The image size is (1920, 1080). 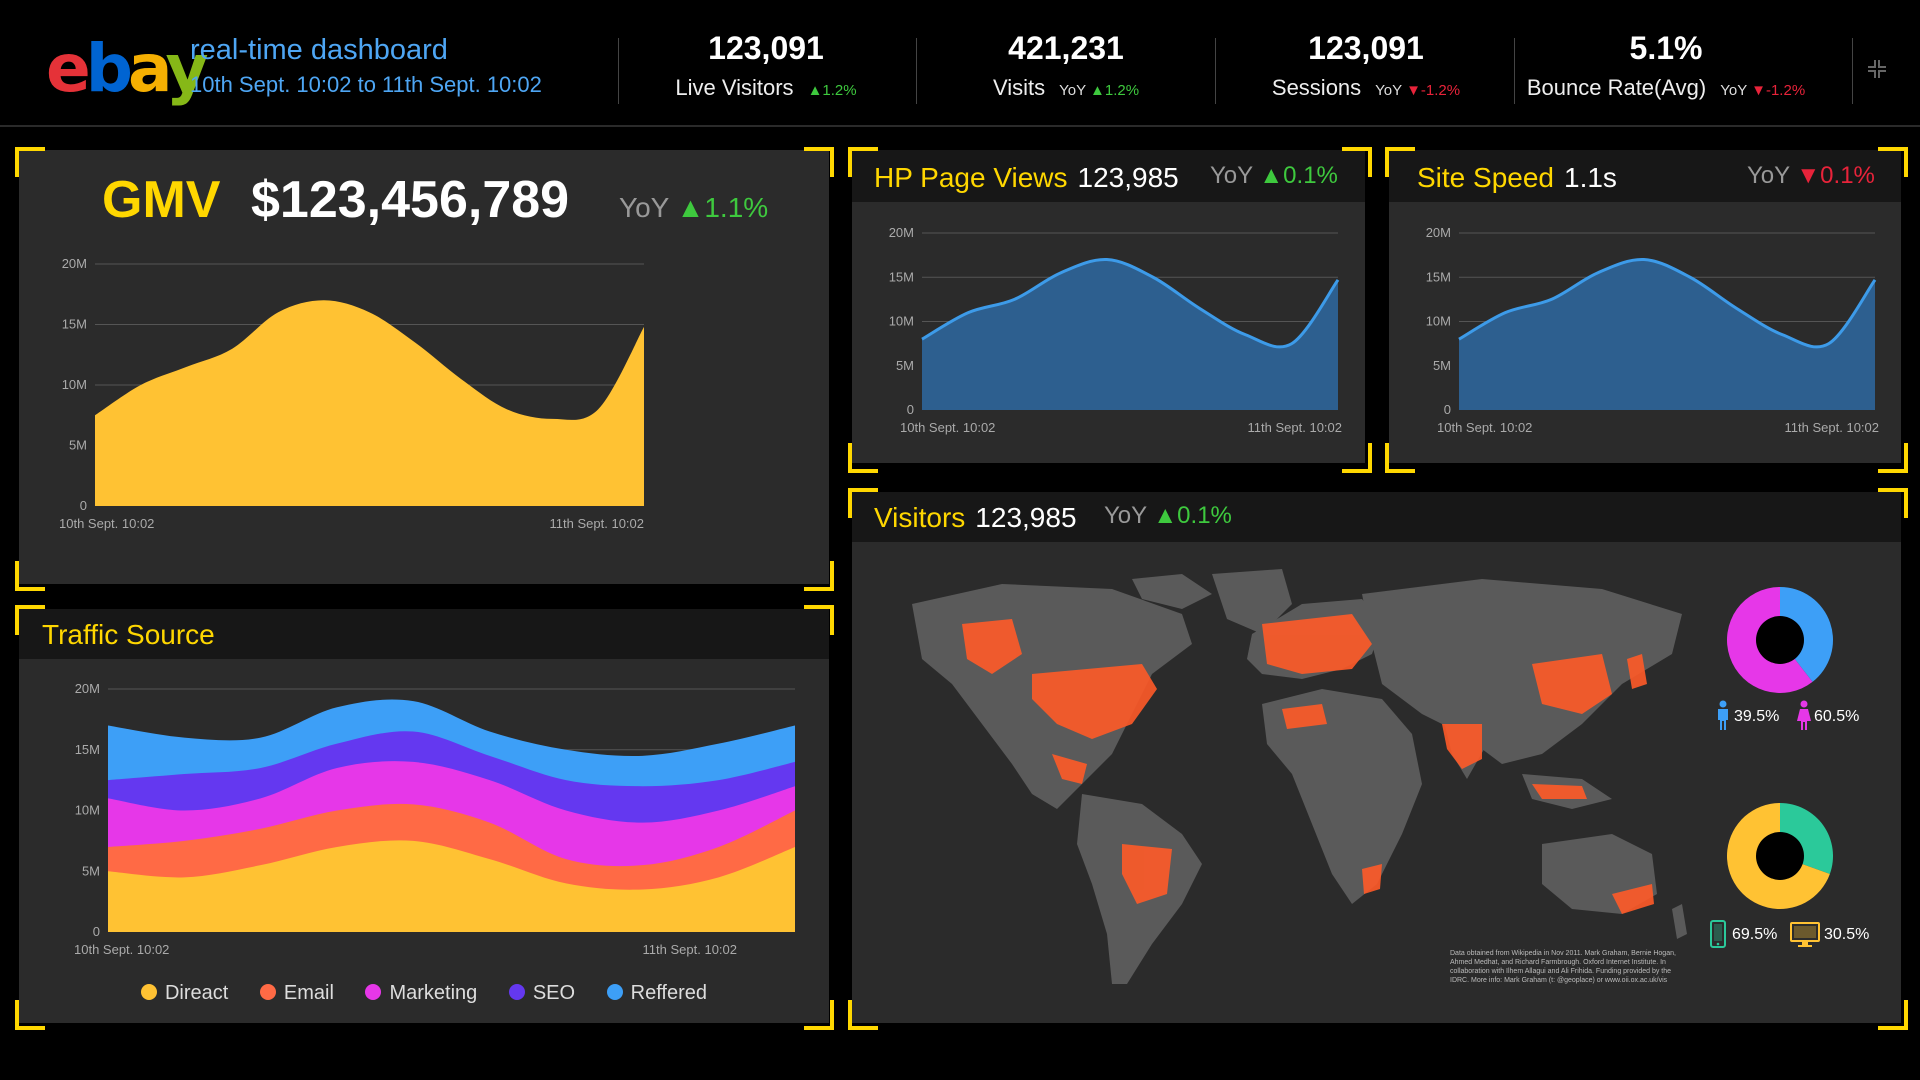 I want to click on dashboard-title: real-time dashboard, so click(x=319, y=50).